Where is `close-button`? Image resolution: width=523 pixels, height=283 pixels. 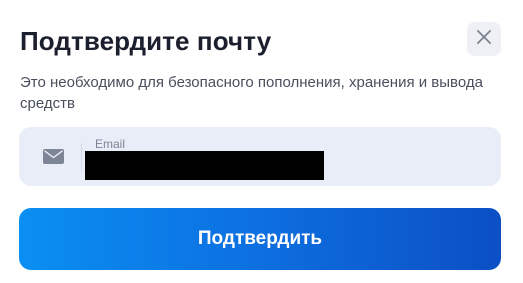 close-button is located at coordinates (484, 39).